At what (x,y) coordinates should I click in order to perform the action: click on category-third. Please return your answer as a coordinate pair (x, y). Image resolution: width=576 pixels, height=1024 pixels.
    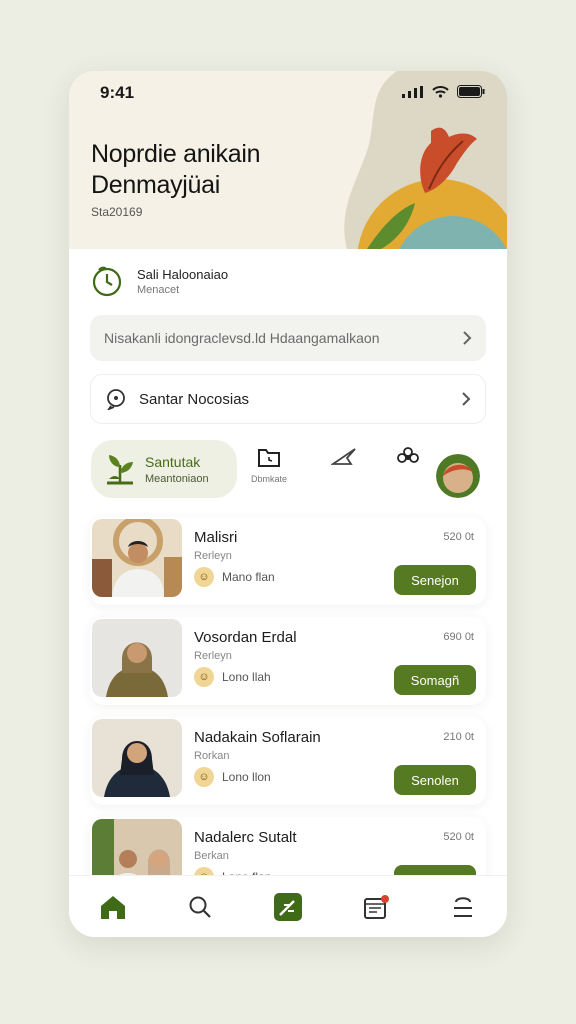
    Looking at the image, I should click on (344, 457).